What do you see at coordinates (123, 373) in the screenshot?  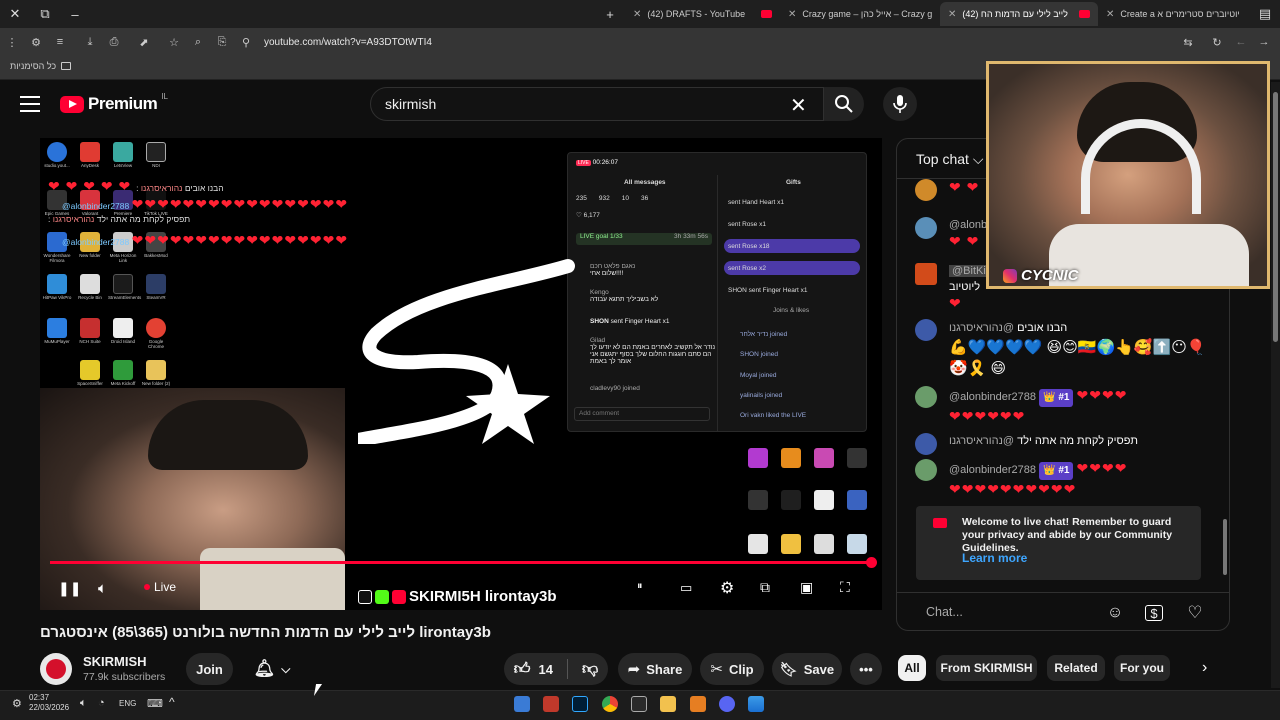 I see `desktop-icon: Meta Kickoff` at bounding box center [123, 373].